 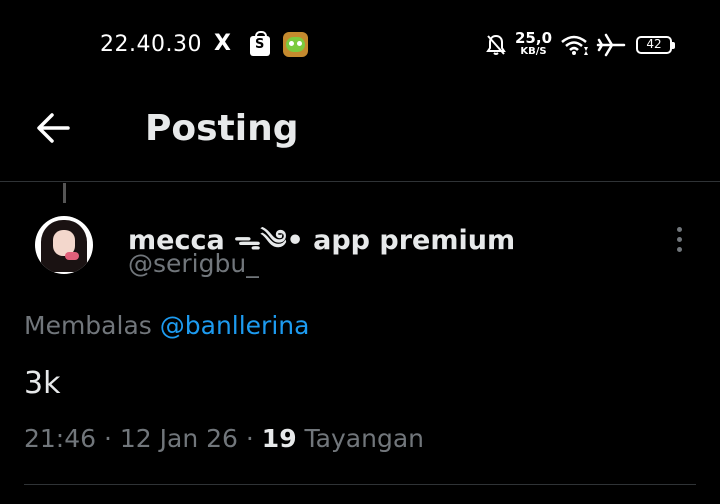 I want to click on tweet-date: 12 Jan 26, so click(x=178, y=438).